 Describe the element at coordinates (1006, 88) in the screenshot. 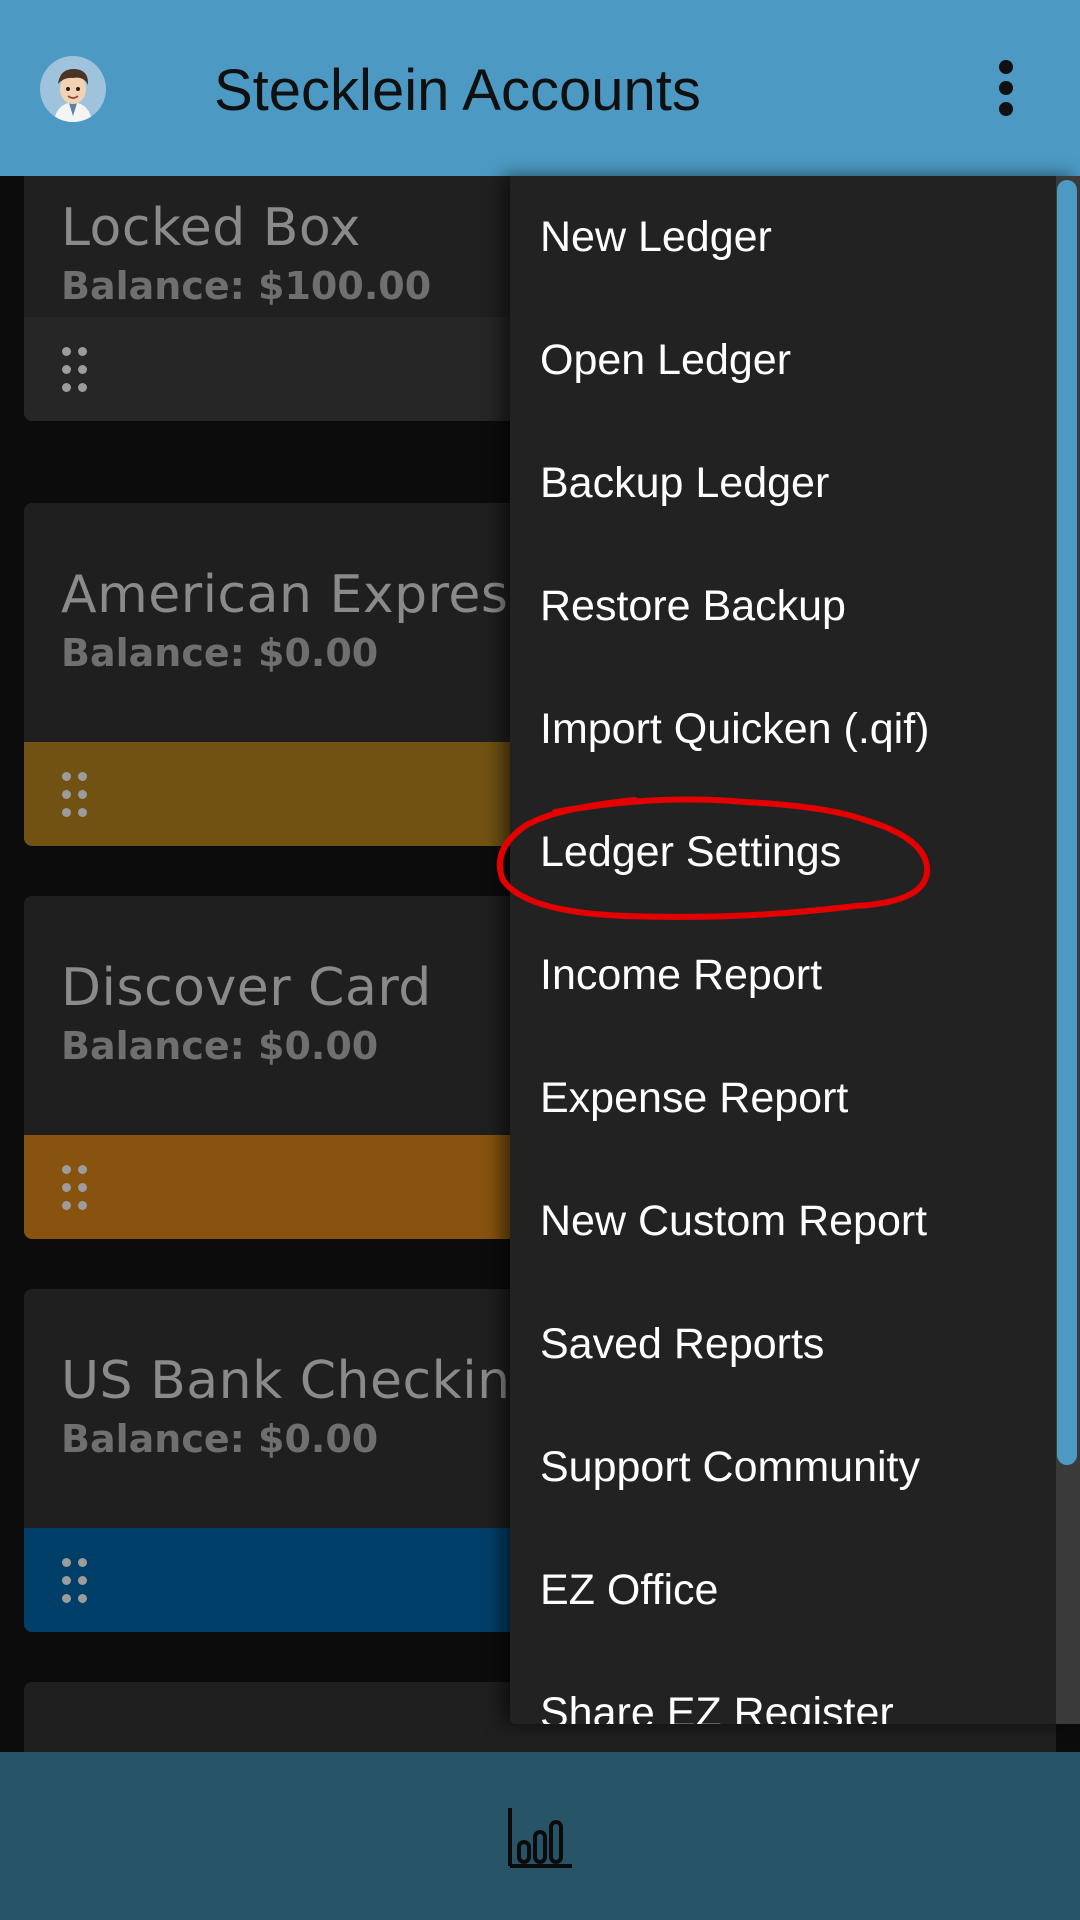

I see `more-vert-icon` at that location.